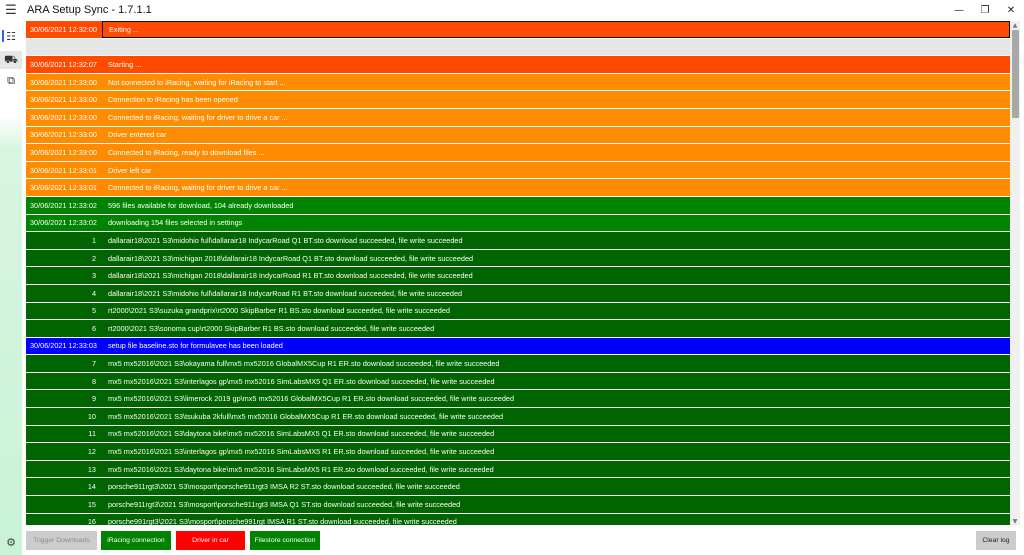 The width and height of the screenshot is (1024, 555). Describe the element at coordinates (89, 10) in the screenshot. I see `app-title: ARA Setup Sync - 1.7.1.1` at that location.